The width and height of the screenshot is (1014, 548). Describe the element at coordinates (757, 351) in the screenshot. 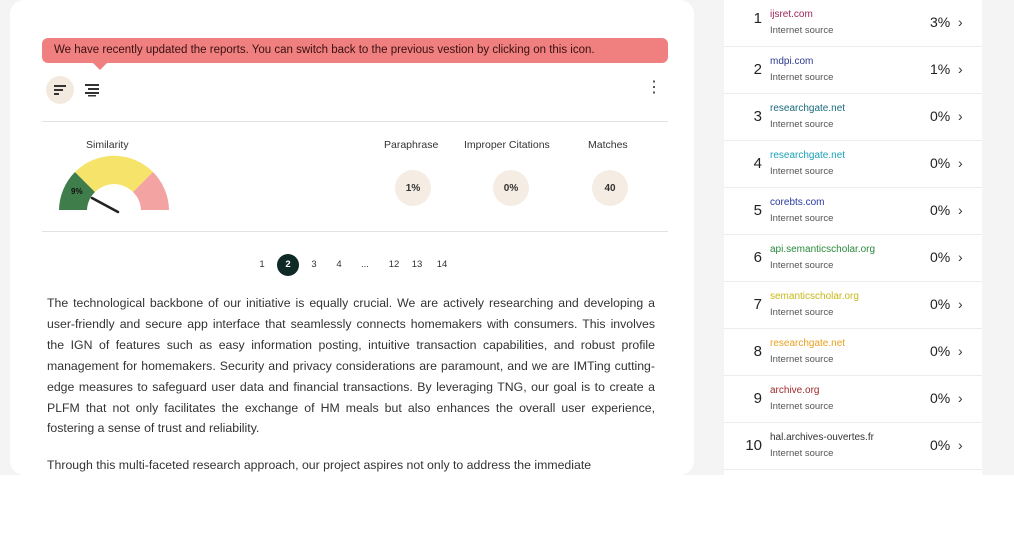

I see `source-rank: 8` at that location.